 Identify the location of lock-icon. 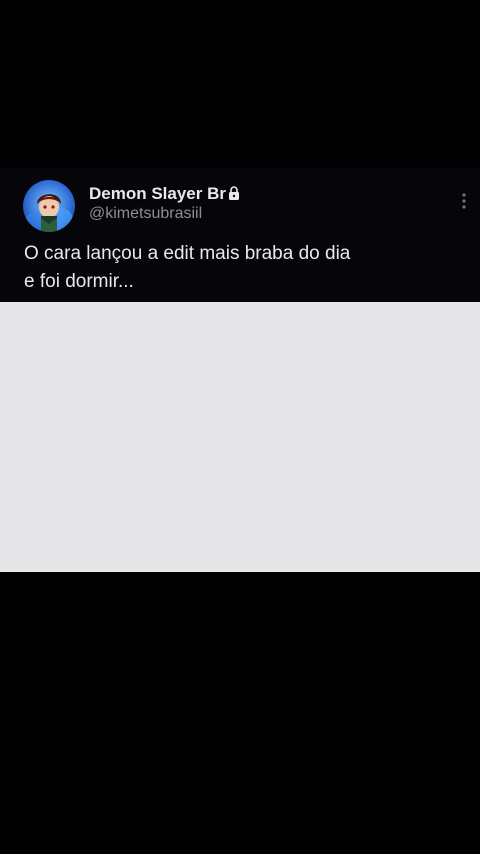
(234, 193).